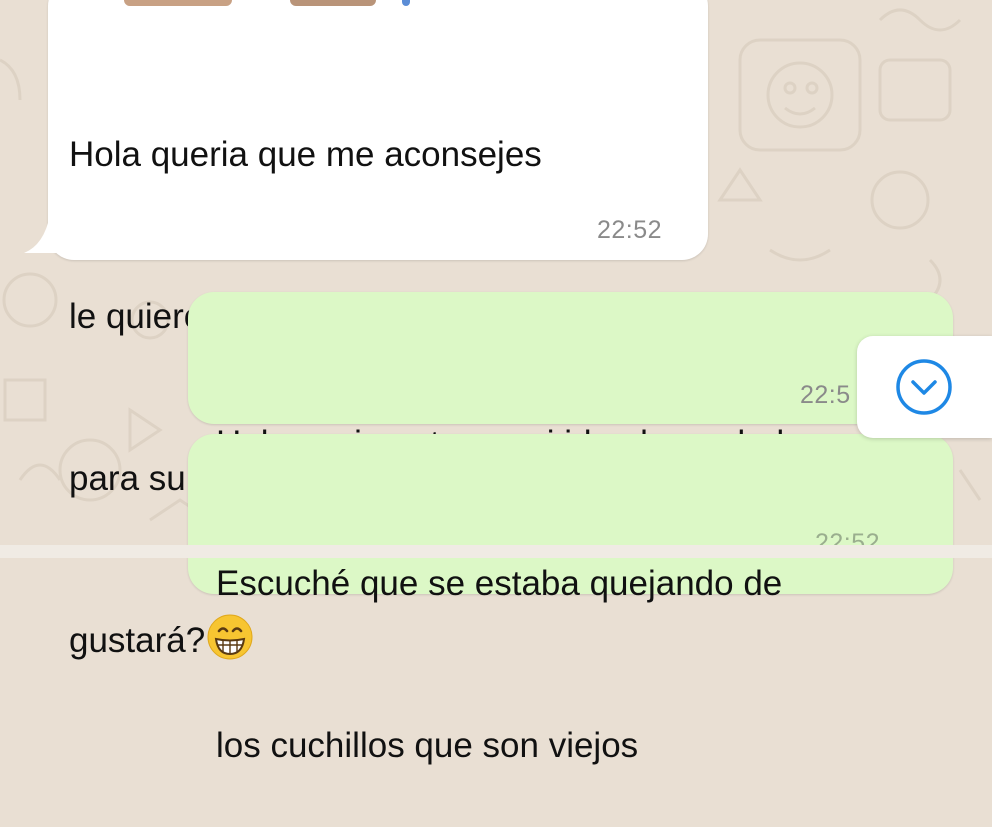  I want to click on incoming-bubble-tail, so click(47, 234).